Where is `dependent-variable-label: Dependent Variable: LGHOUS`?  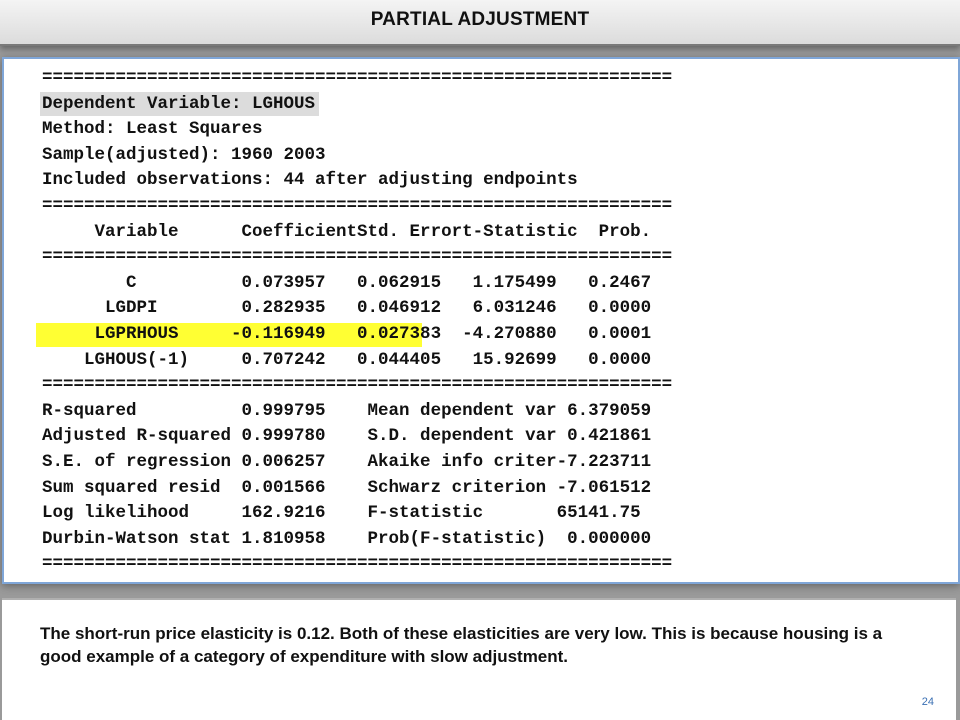 dependent-variable-label: Dependent Variable: LGHOUS is located at coordinates (180, 103).